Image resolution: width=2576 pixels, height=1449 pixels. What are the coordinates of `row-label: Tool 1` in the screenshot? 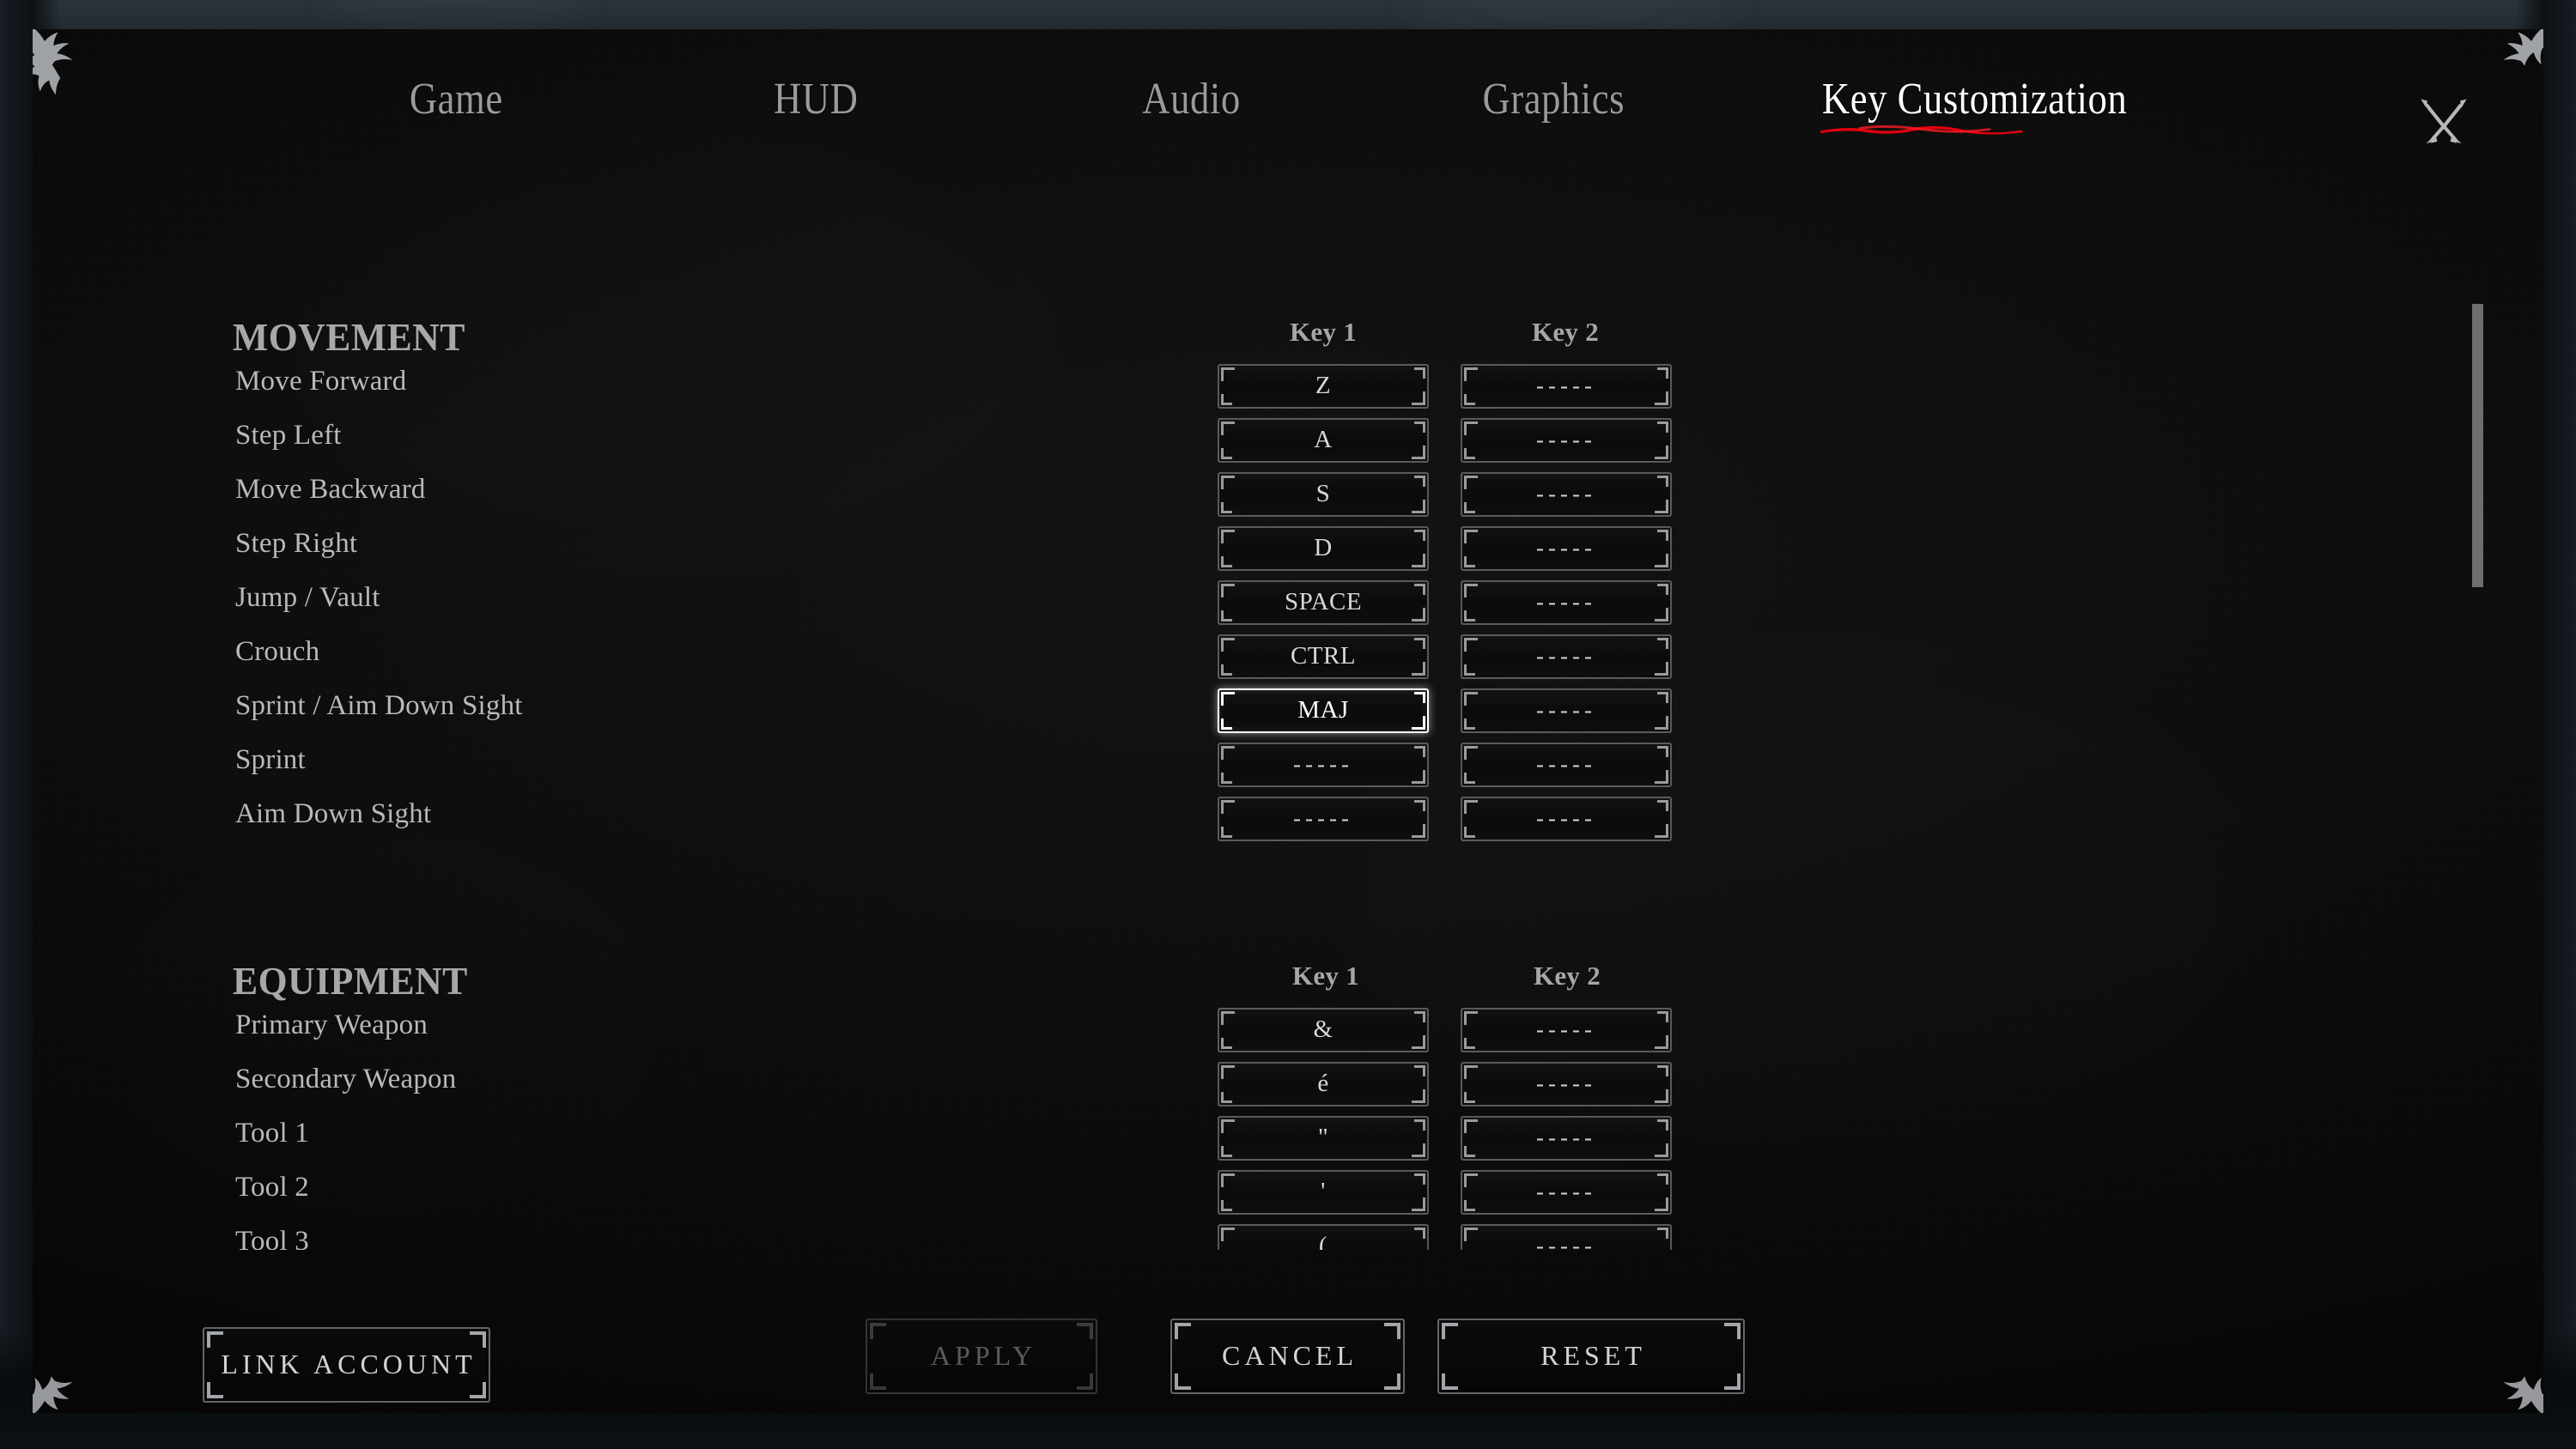 It's located at (272, 1133).